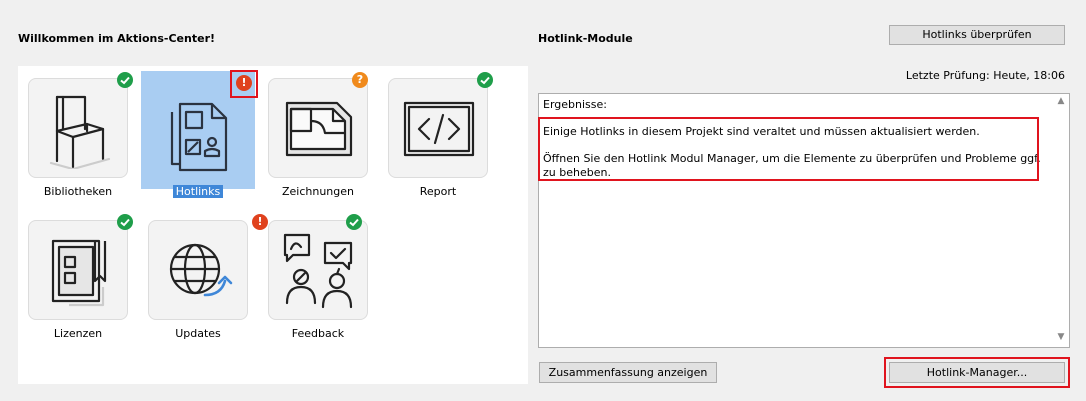 Image resolution: width=1086 pixels, height=401 pixels. I want to click on tile-hotlinks: ! Hotlinks, so click(199, 134).